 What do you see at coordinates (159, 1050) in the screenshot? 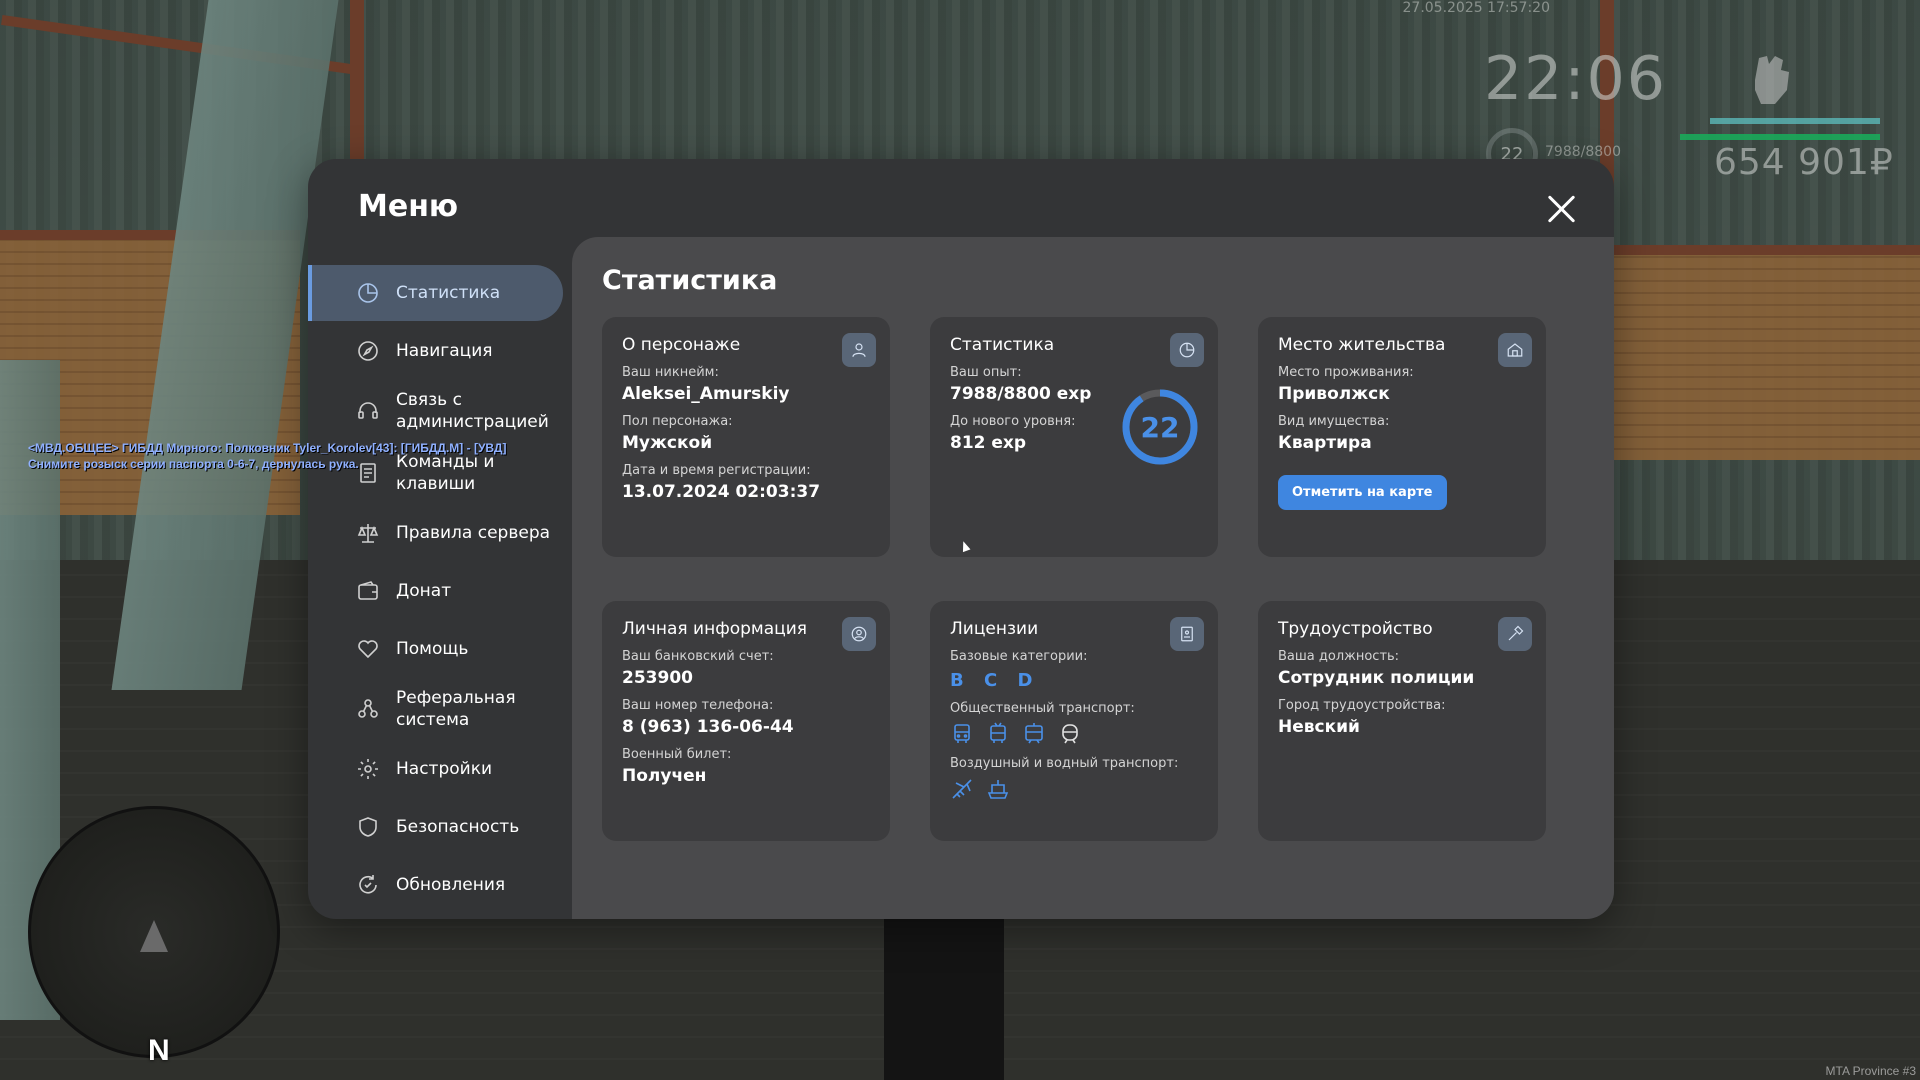
I see `compass-north: N` at bounding box center [159, 1050].